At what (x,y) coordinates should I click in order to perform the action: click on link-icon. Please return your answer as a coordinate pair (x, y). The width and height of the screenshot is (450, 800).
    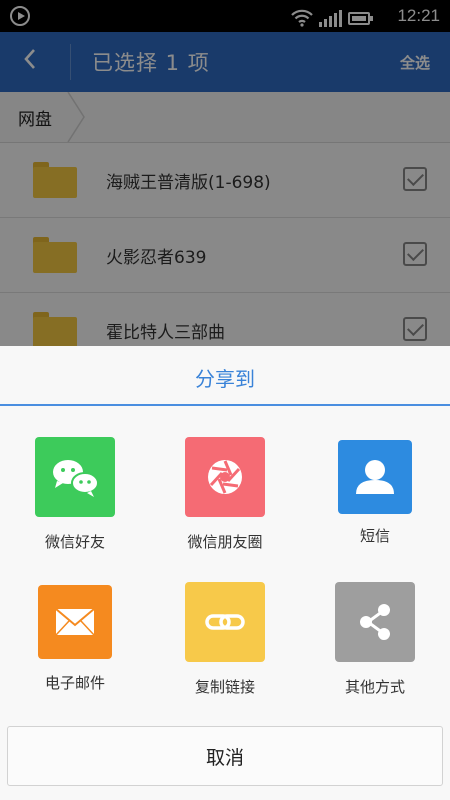
    Looking at the image, I should click on (225, 622).